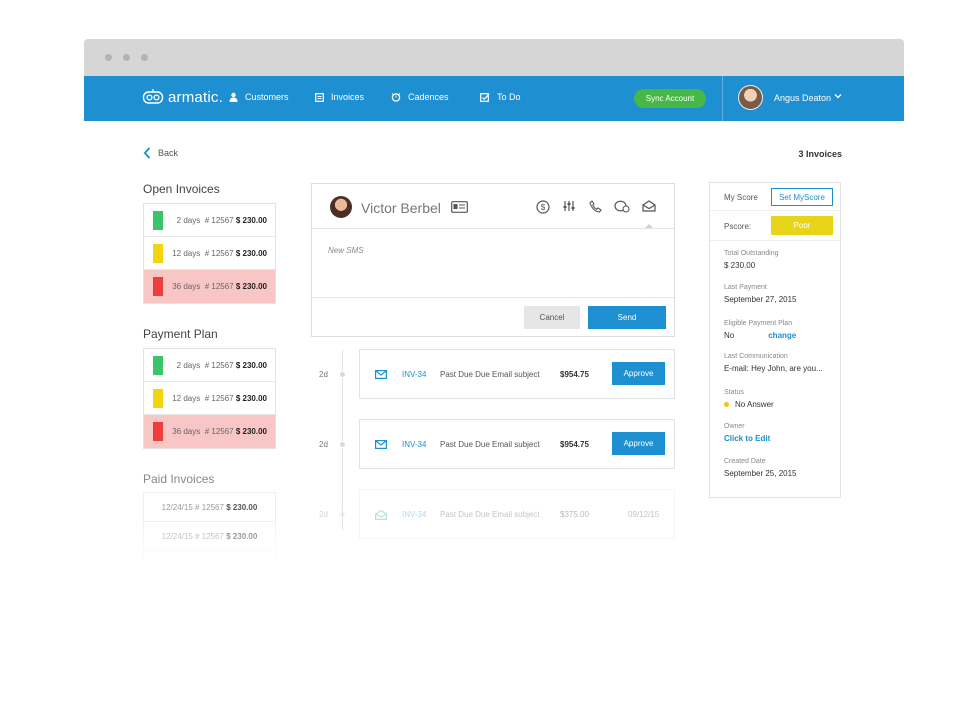 The image size is (960, 716). What do you see at coordinates (509, 97) in the screenshot?
I see `nav-todo-label: To Do` at bounding box center [509, 97].